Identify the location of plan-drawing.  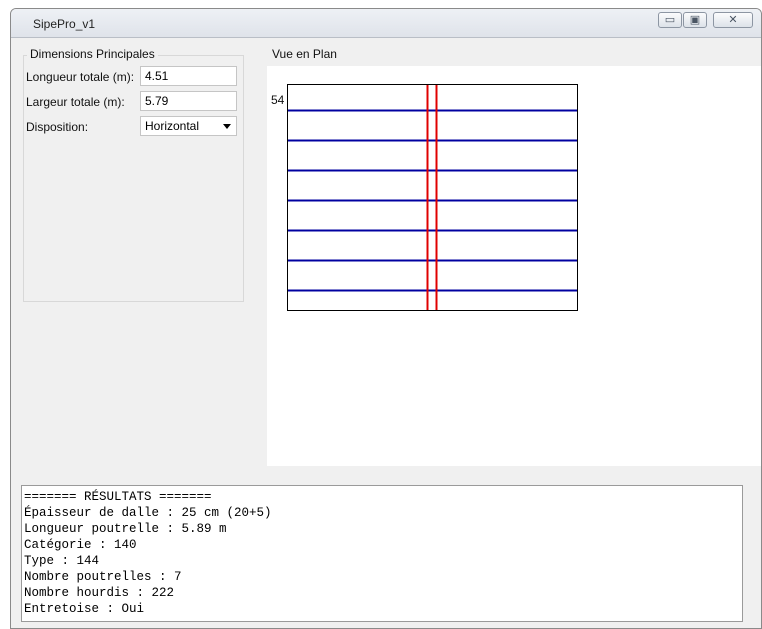
(432, 197).